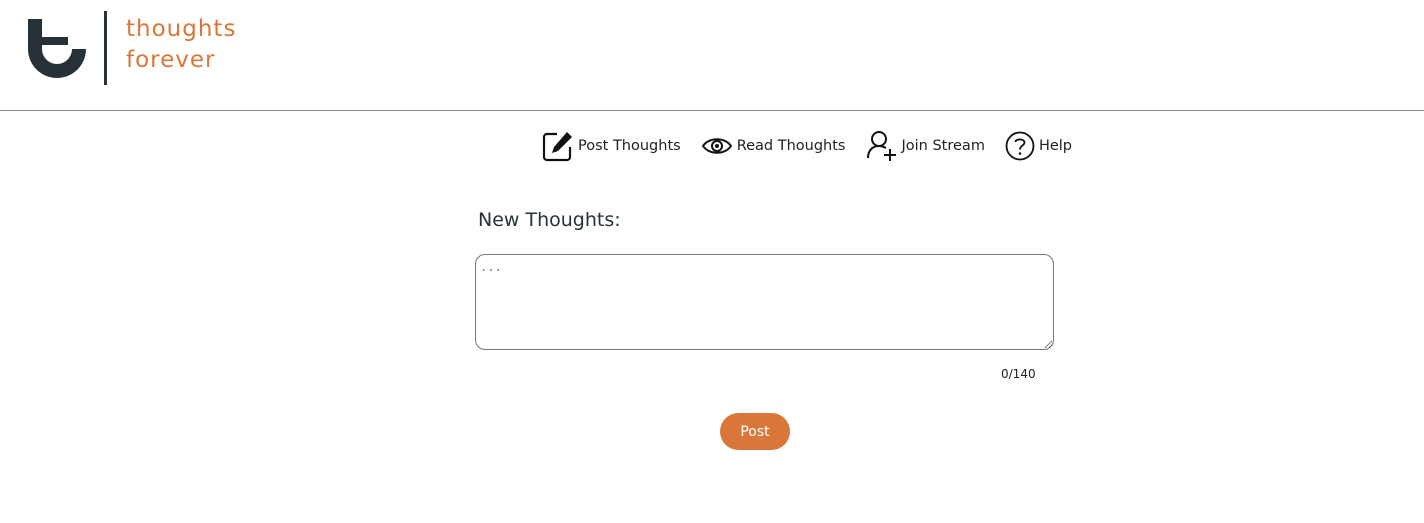 This screenshot has width=1424, height=523. Describe the element at coordinates (717, 146) in the screenshot. I see `eye-icon` at that location.